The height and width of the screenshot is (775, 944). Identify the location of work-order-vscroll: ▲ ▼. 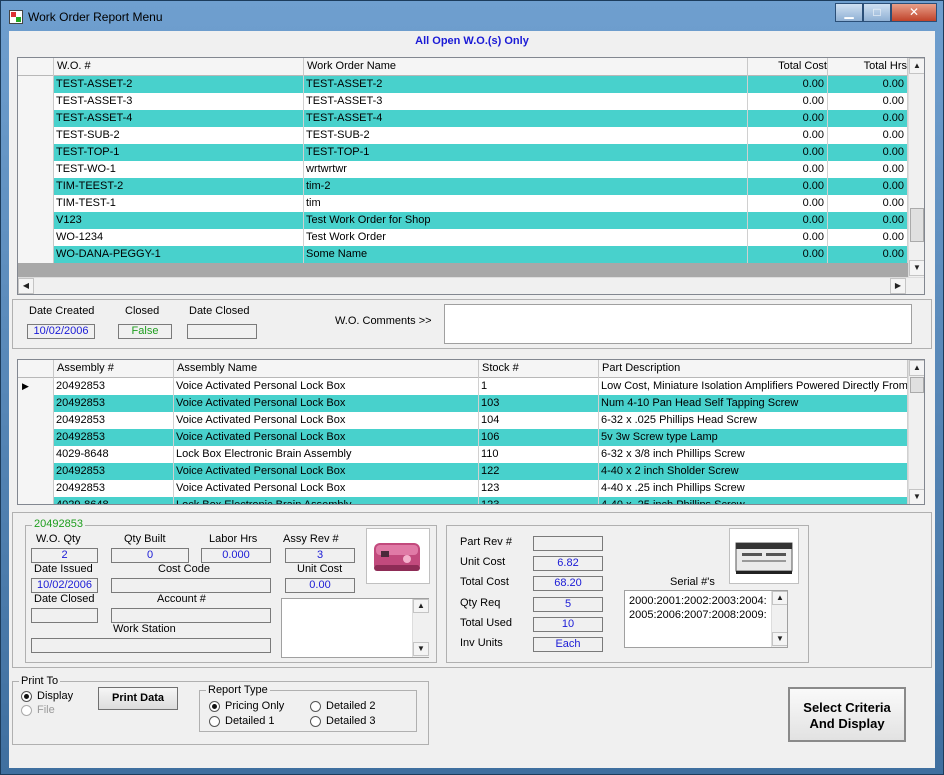
(916, 167).